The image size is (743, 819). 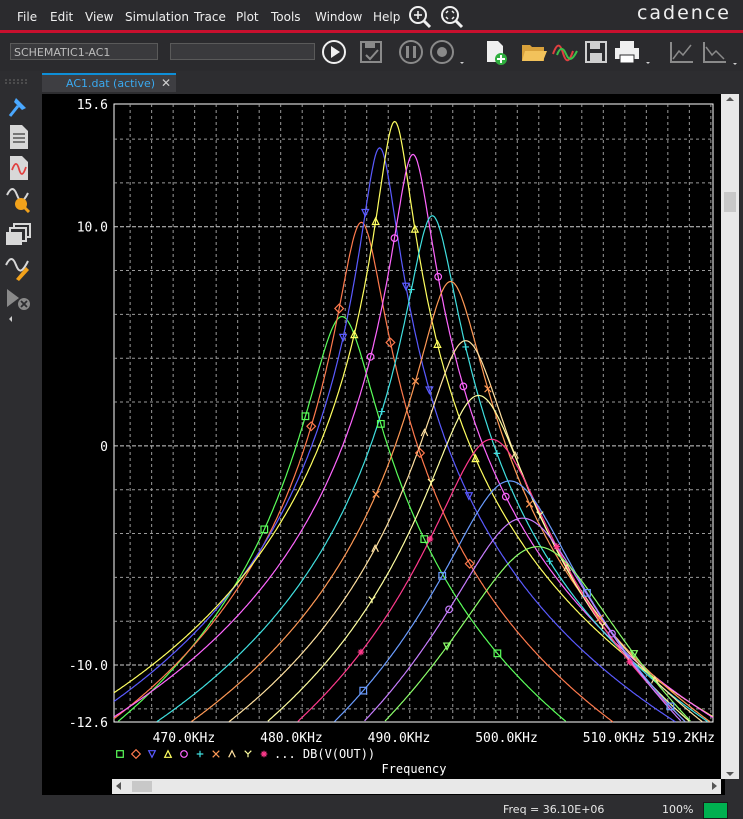 I want to click on horizontal-scrollbar, so click(x=416, y=786).